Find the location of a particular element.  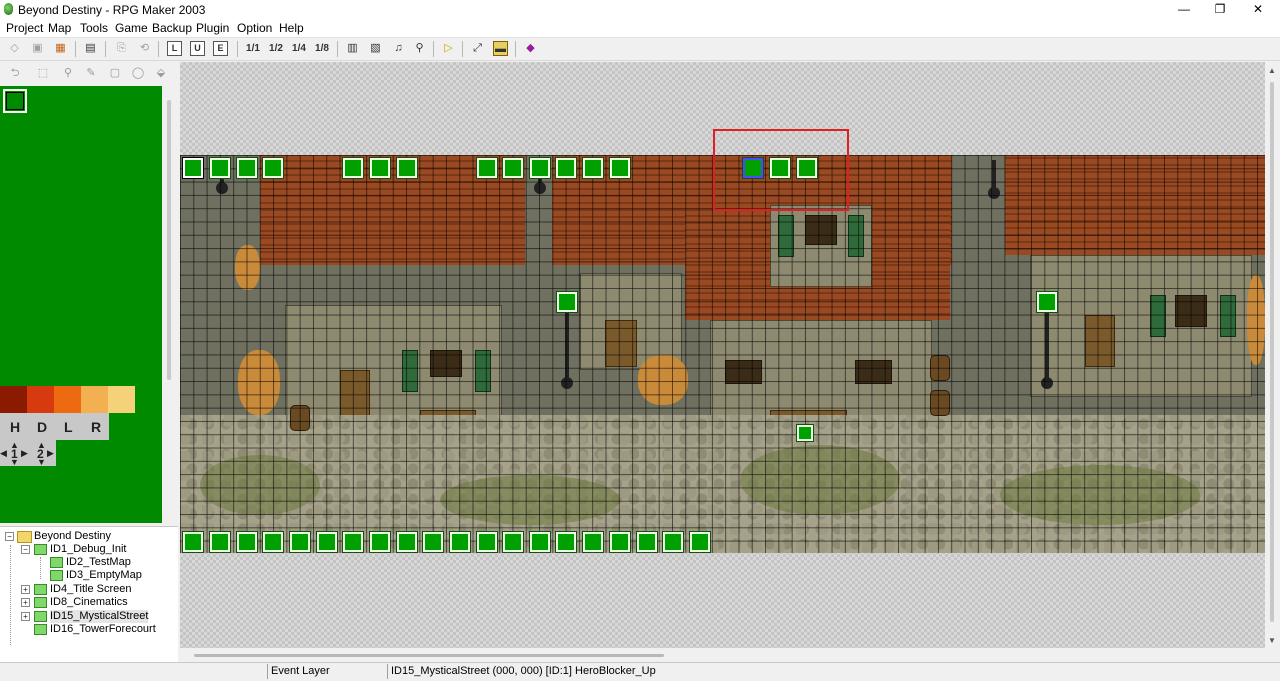

minimize-button: — is located at coordinates (1184, 9).